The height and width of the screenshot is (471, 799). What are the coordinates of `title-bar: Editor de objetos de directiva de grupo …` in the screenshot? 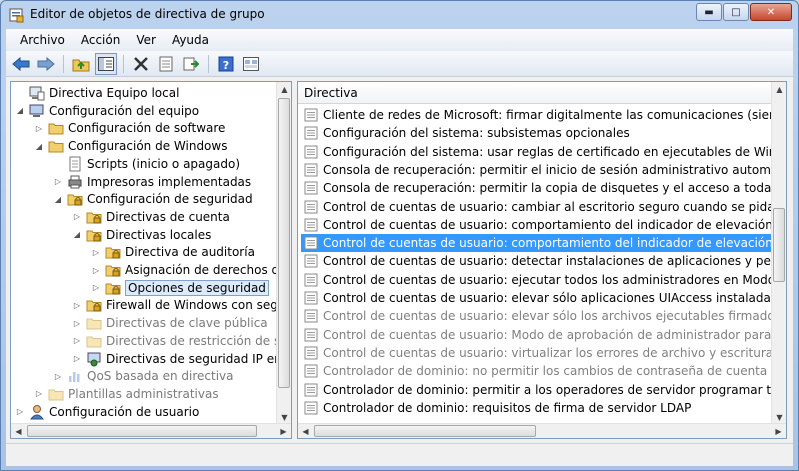 It's located at (399, 15).